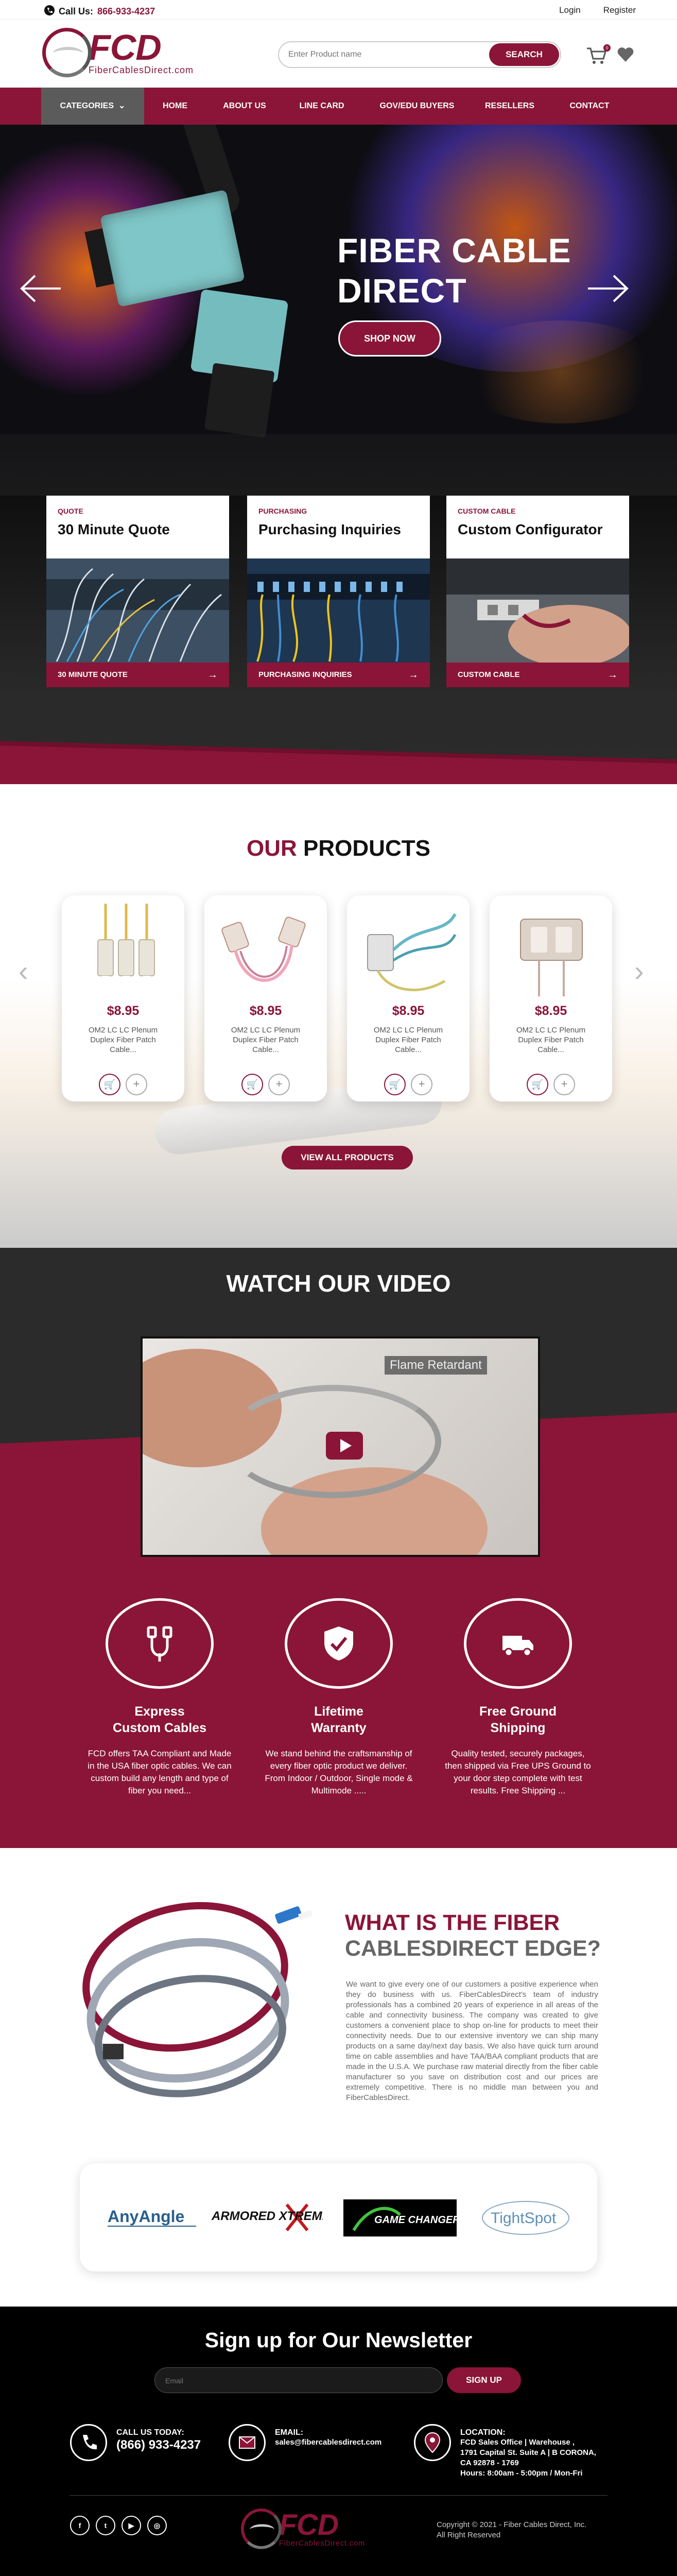  Describe the element at coordinates (489, 674) in the screenshot. I see `card-bar-label: CUSTOM CABLE` at that location.